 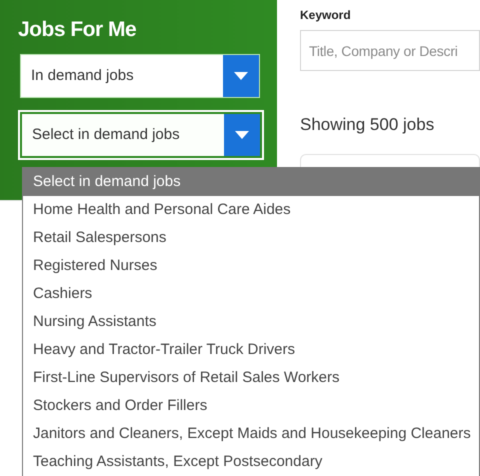 What do you see at coordinates (78, 30) in the screenshot?
I see `sidebar-title: Jobs For Me` at bounding box center [78, 30].